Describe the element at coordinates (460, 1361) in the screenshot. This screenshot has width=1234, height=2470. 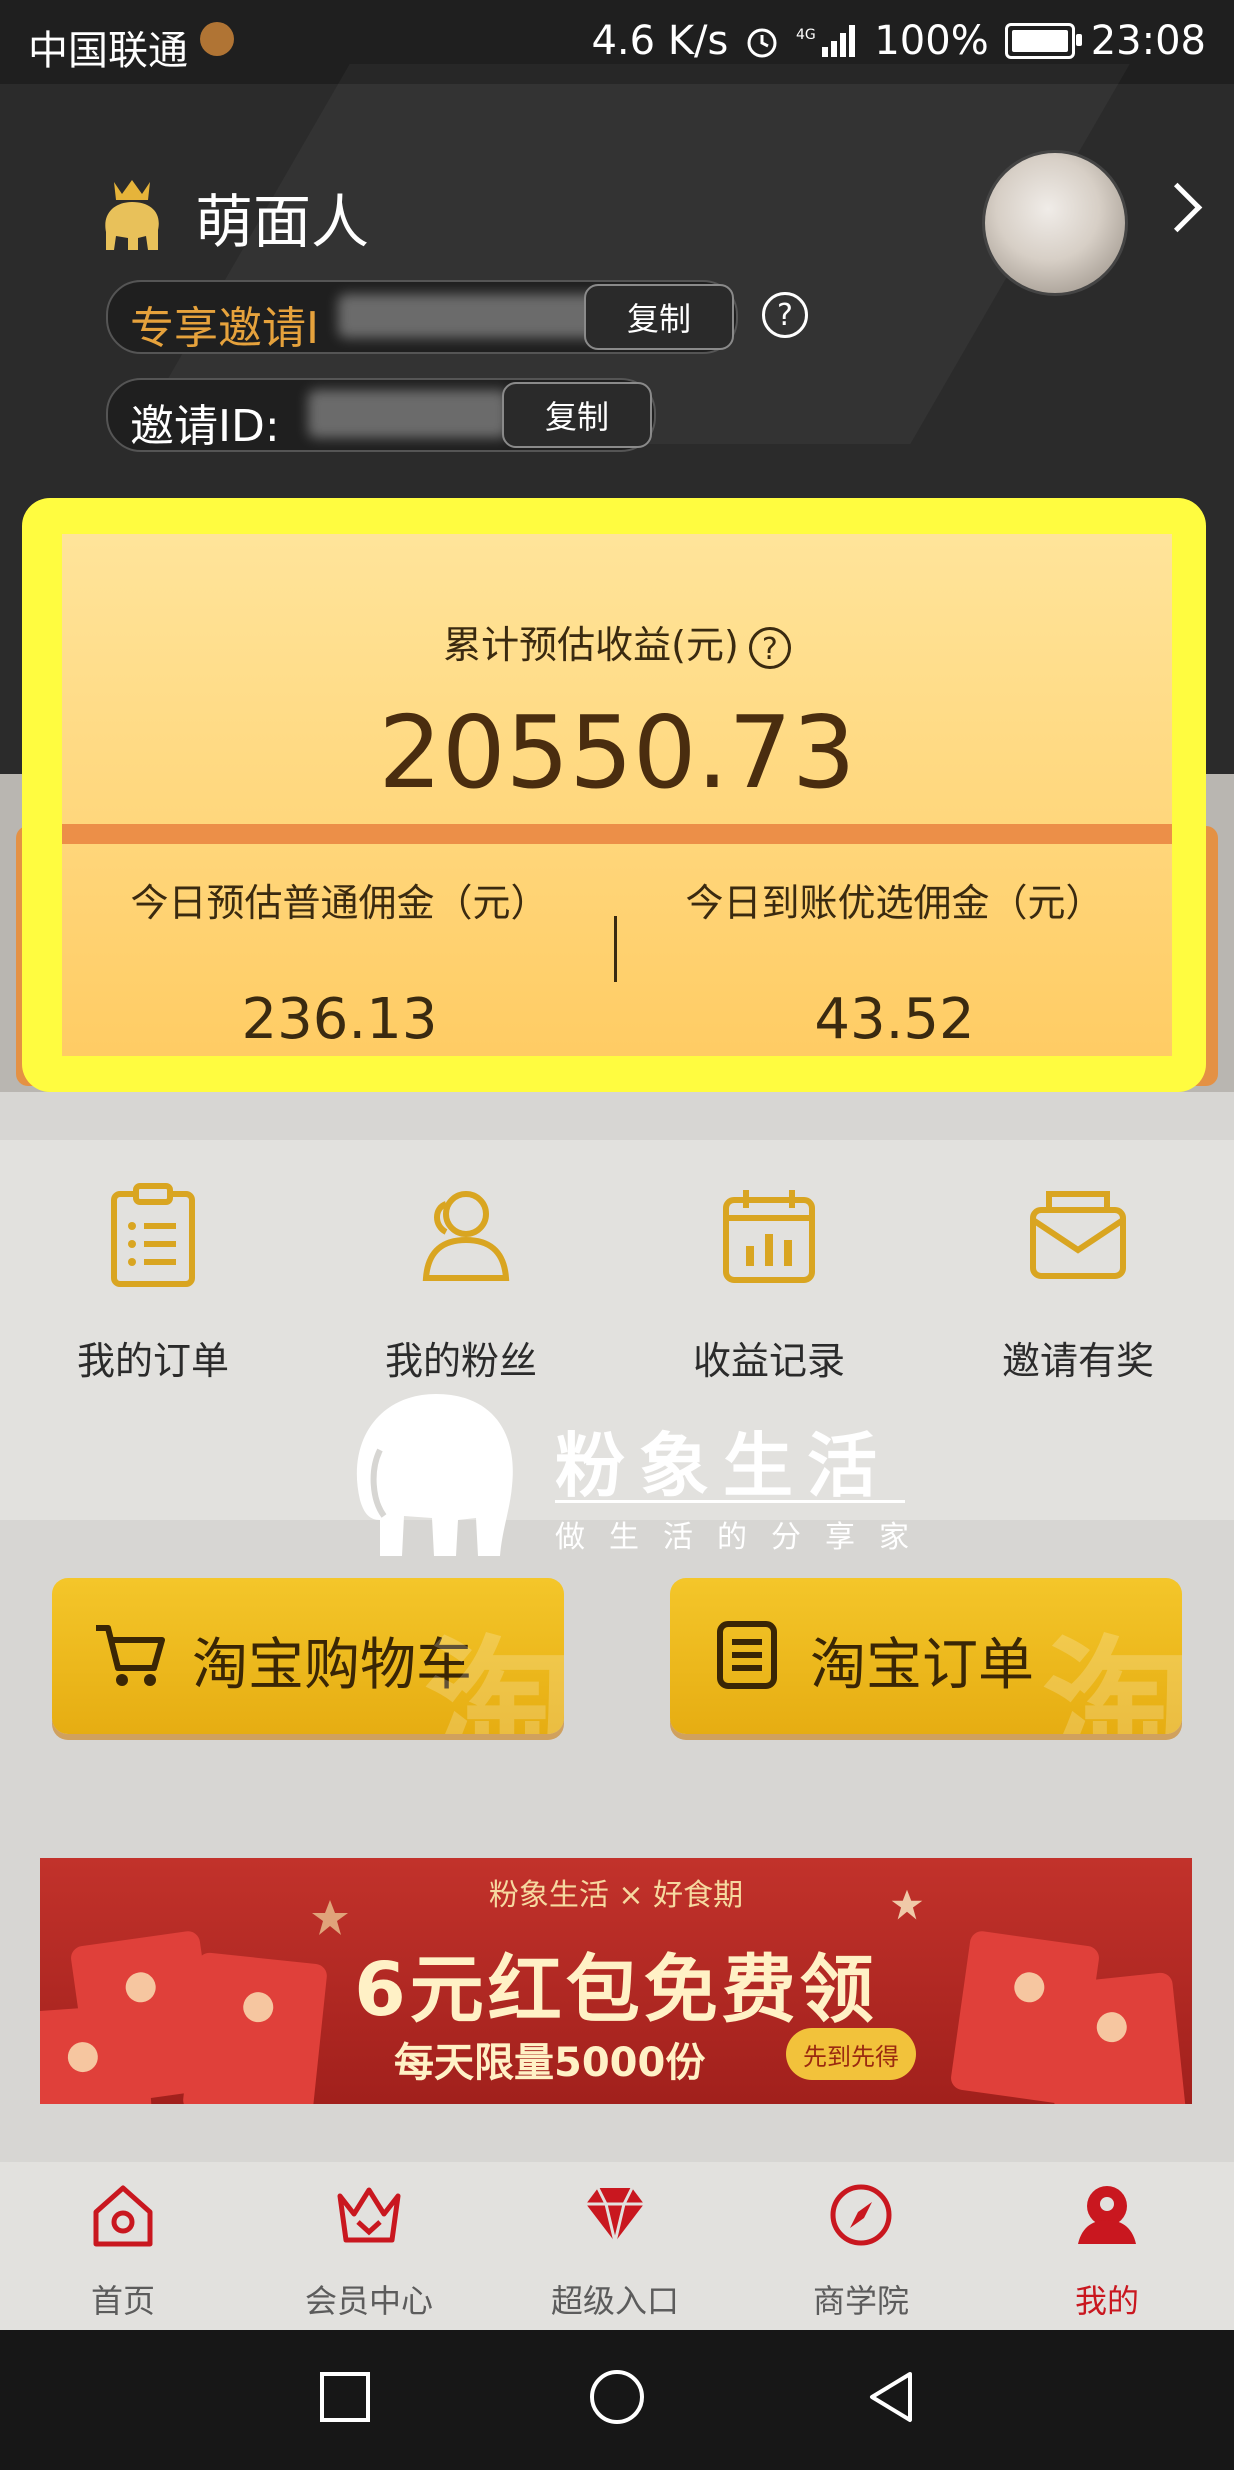
I see `grid-item-label: 我的粉丝` at that location.